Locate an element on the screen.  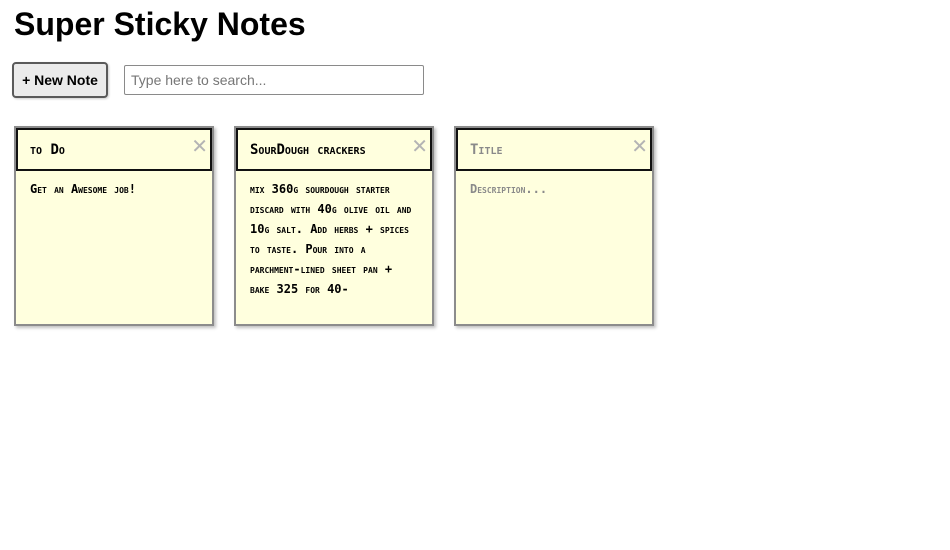
page-title: Super Sticky Notes is located at coordinates (160, 24).